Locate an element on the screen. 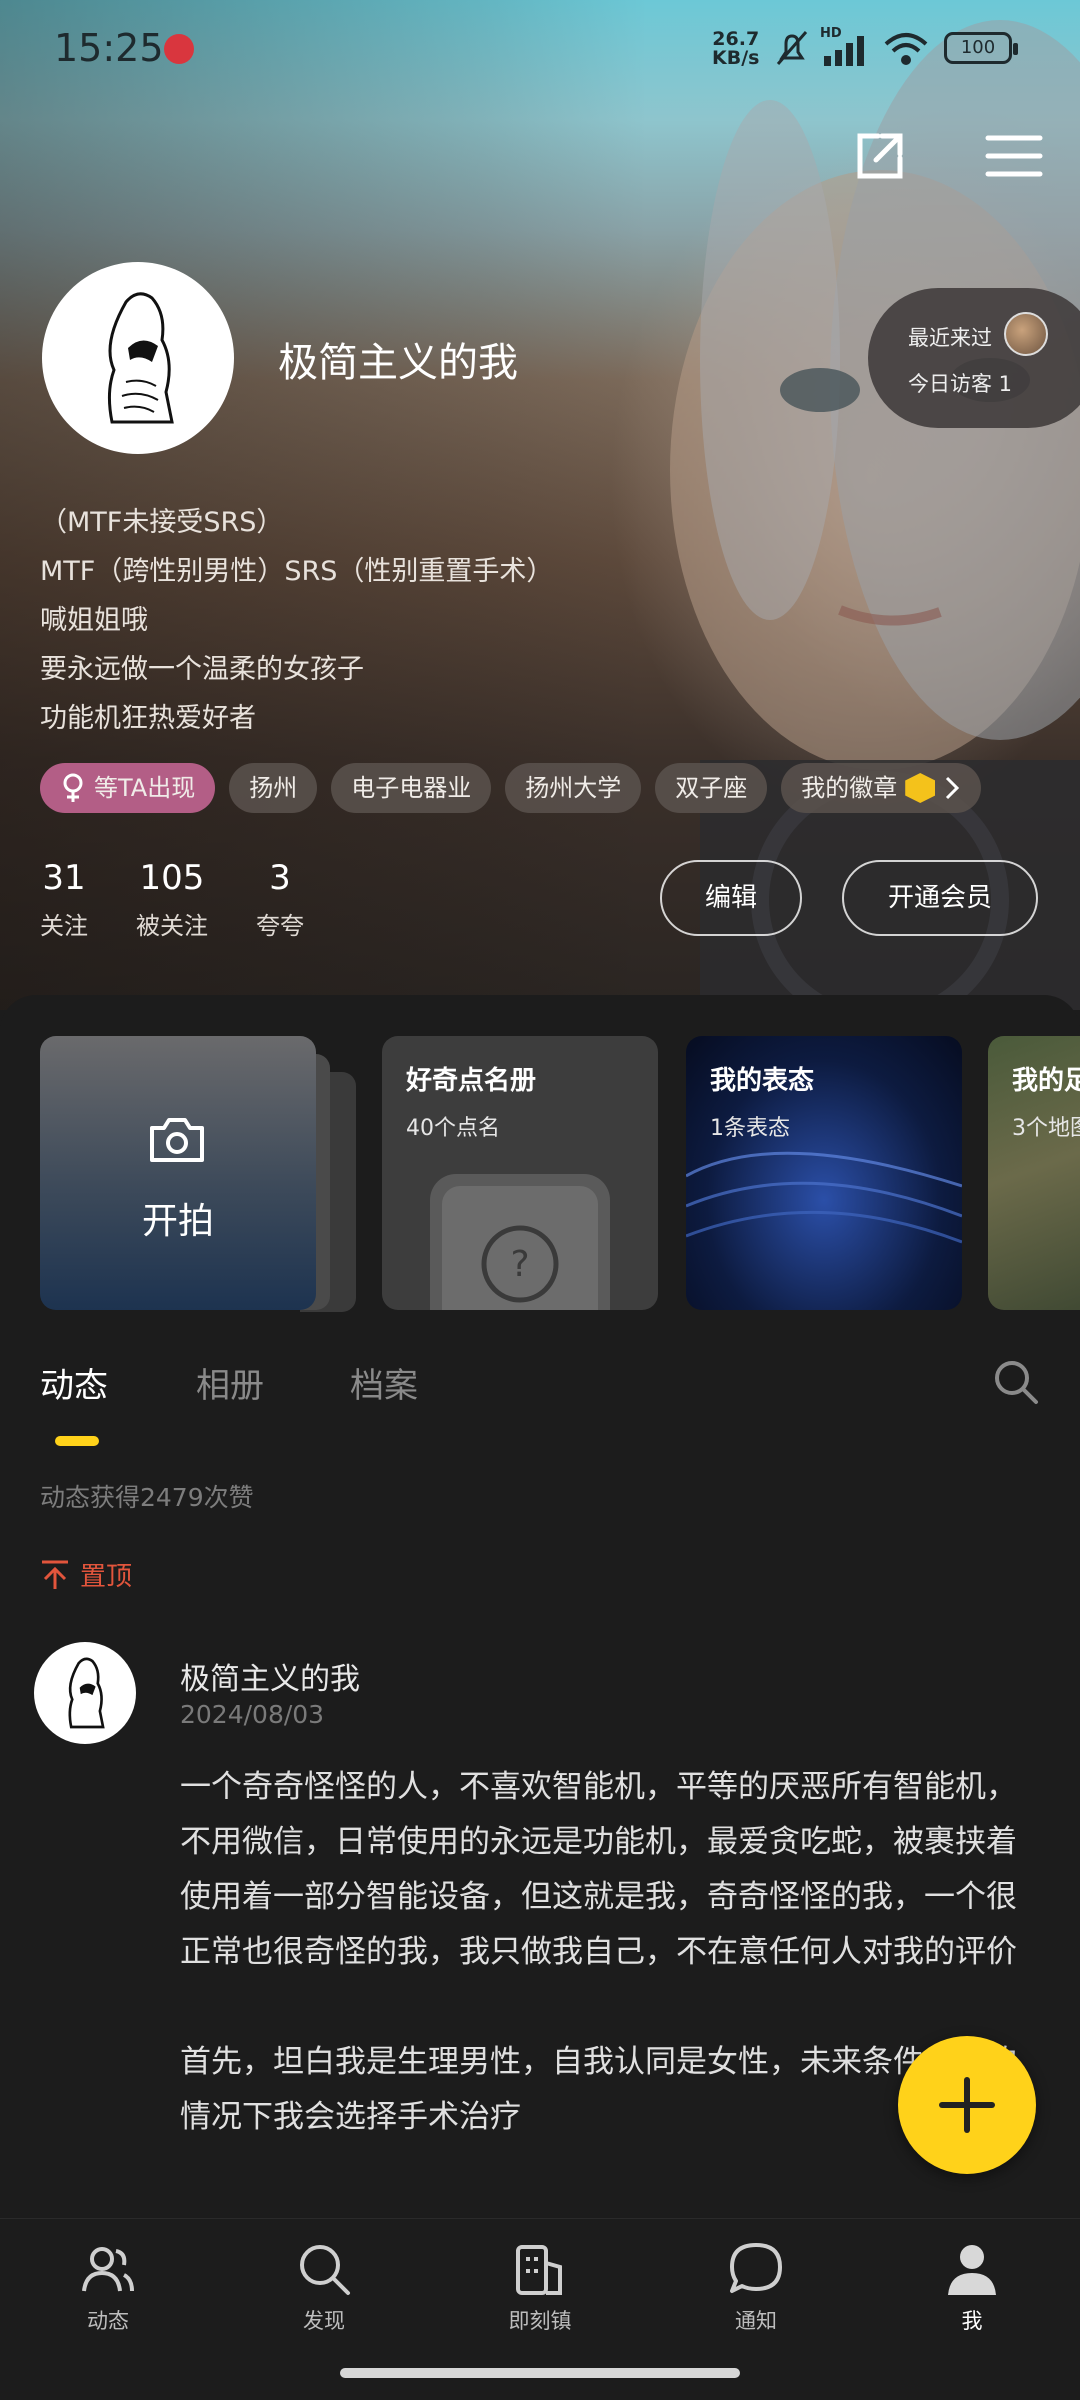 The height and width of the screenshot is (2400, 1080). card-my-footprints: 我的足 3个地图 is located at coordinates (1034, 1173).